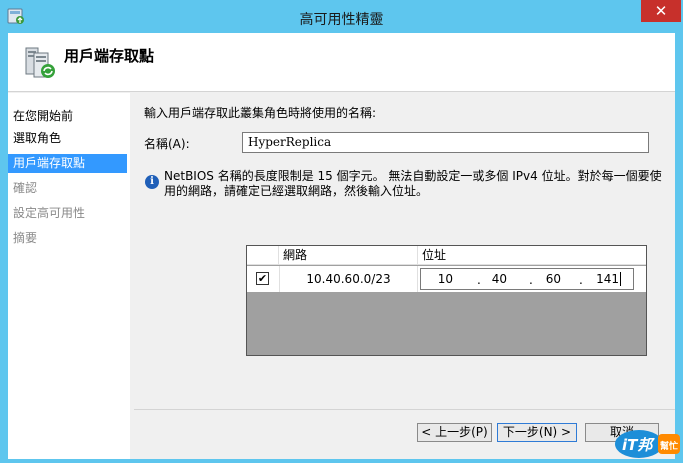 This screenshot has width=683, height=463. I want to click on title-bar: 高可用性精靈 ✕, so click(341, 16).